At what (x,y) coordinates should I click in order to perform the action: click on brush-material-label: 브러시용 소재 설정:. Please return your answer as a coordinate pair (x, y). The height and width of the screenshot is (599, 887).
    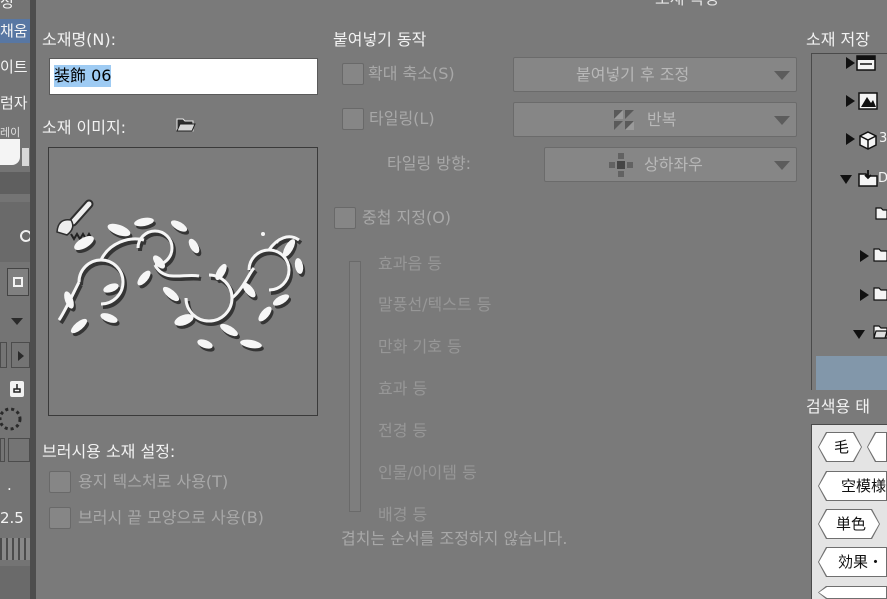
    Looking at the image, I should click on (109, 451).